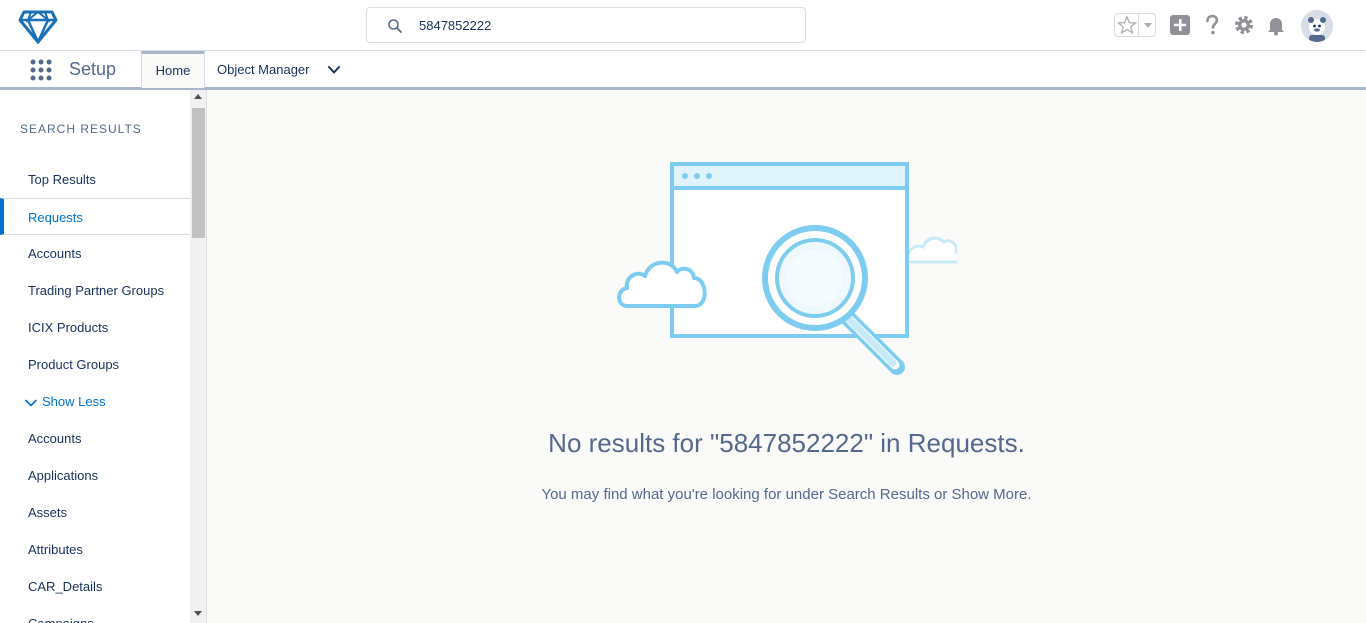 This screenshot has height=623, width=1366. I want to click on search-icon, so click(395, 26).